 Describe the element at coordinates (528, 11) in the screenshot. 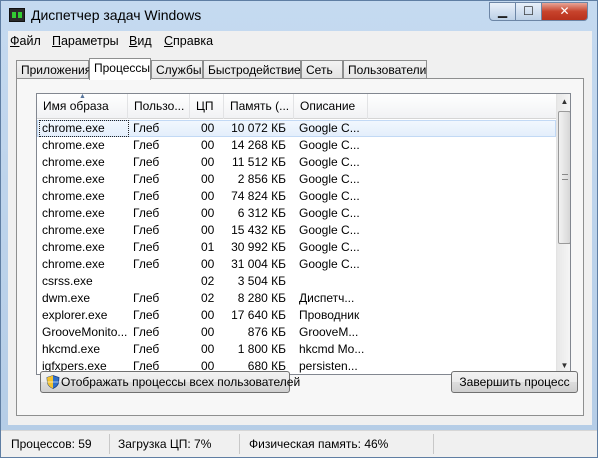

I see `maximize-button: ☐` at that location.